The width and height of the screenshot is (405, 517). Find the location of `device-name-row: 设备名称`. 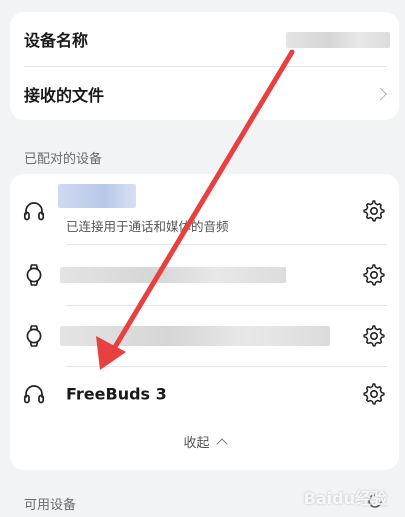

device-name-row: 设备名称 is located at coordinates (204, 39).